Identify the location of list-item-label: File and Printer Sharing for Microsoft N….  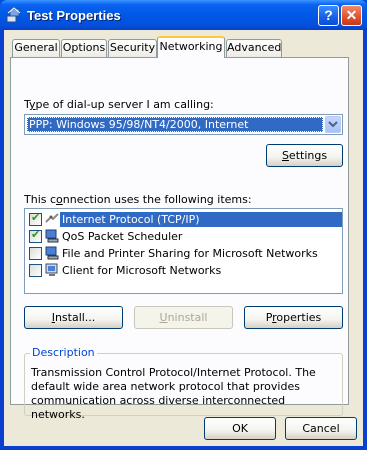
(190, 253).